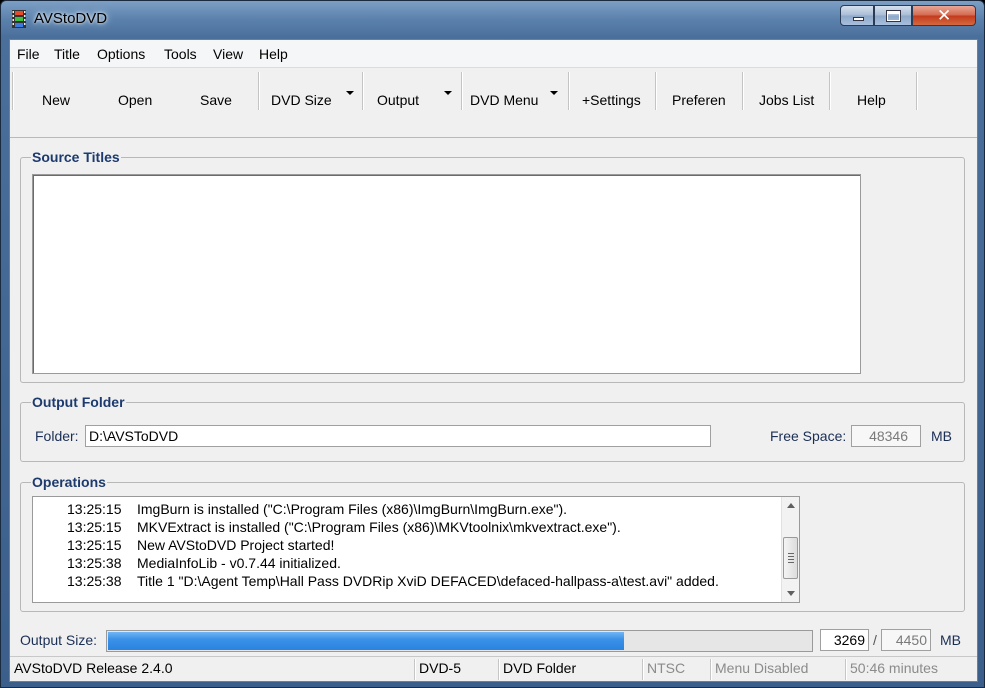 The image size is (985, 688). What do you see at coordinates (504, 100) in the screenshot?
I see `dvd-menu-button: DVD Menu` at bounding box center [504, 100].